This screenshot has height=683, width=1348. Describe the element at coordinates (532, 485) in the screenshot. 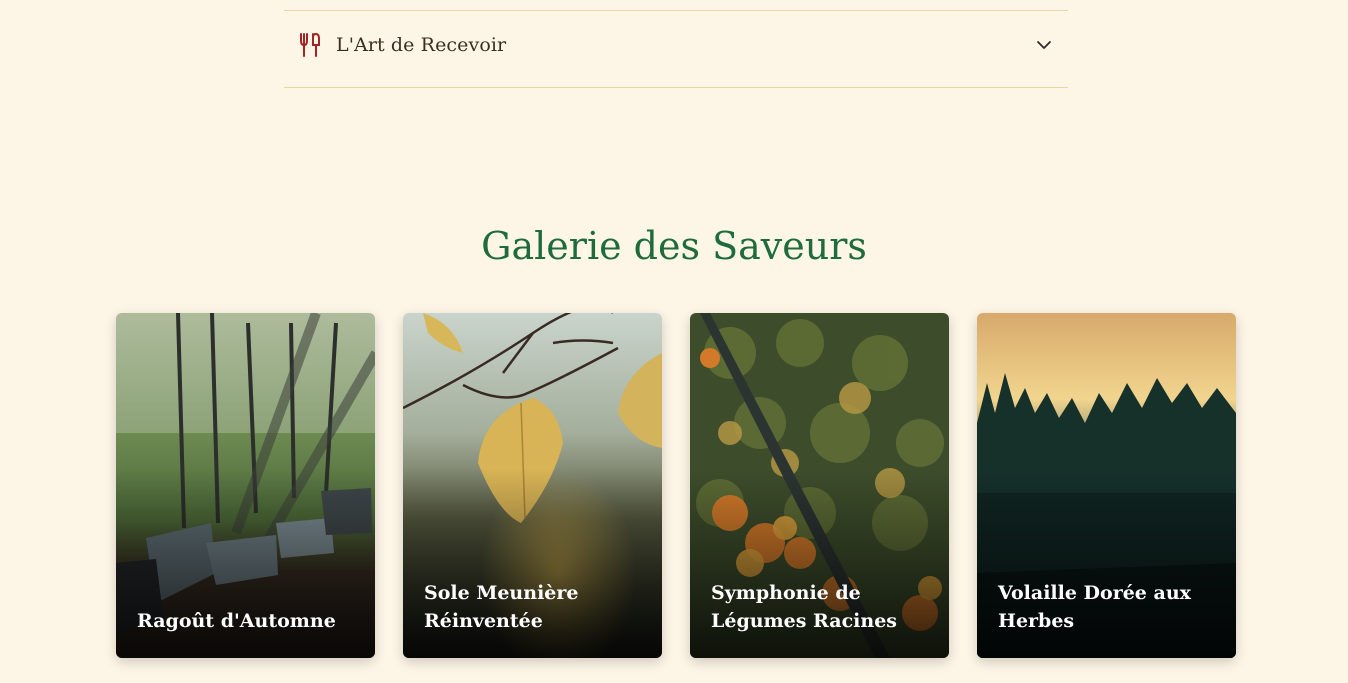

I see `gallery-card: Sole Meunière Réinventée` at that location.